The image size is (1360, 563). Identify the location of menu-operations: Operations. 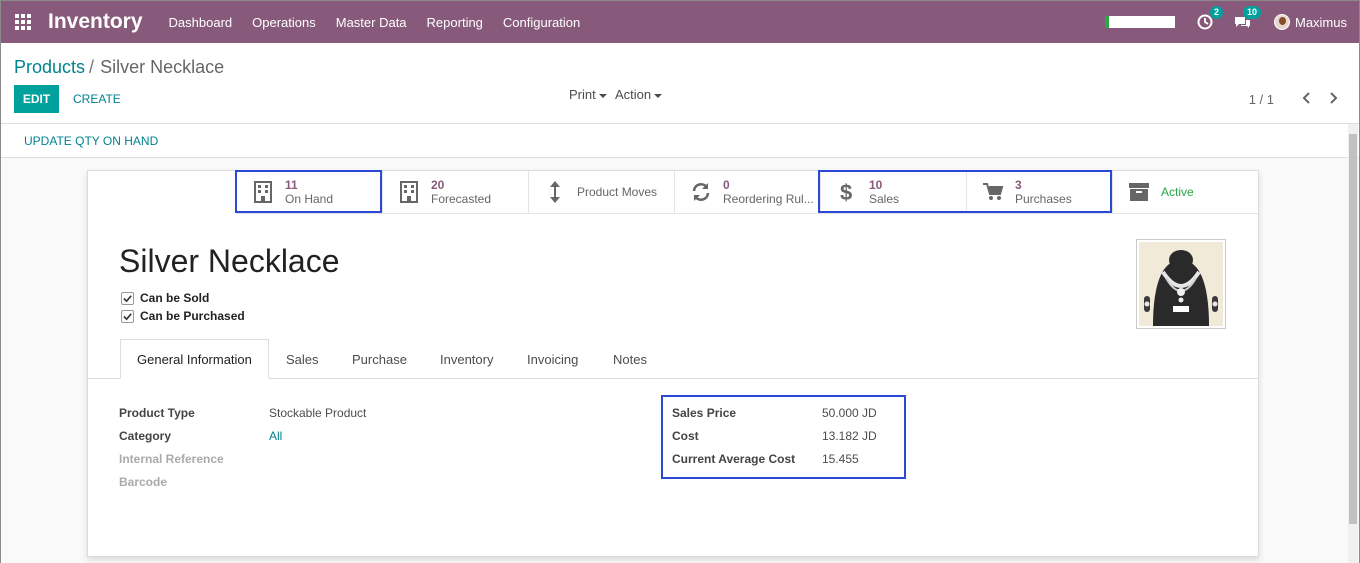
(284, 22).